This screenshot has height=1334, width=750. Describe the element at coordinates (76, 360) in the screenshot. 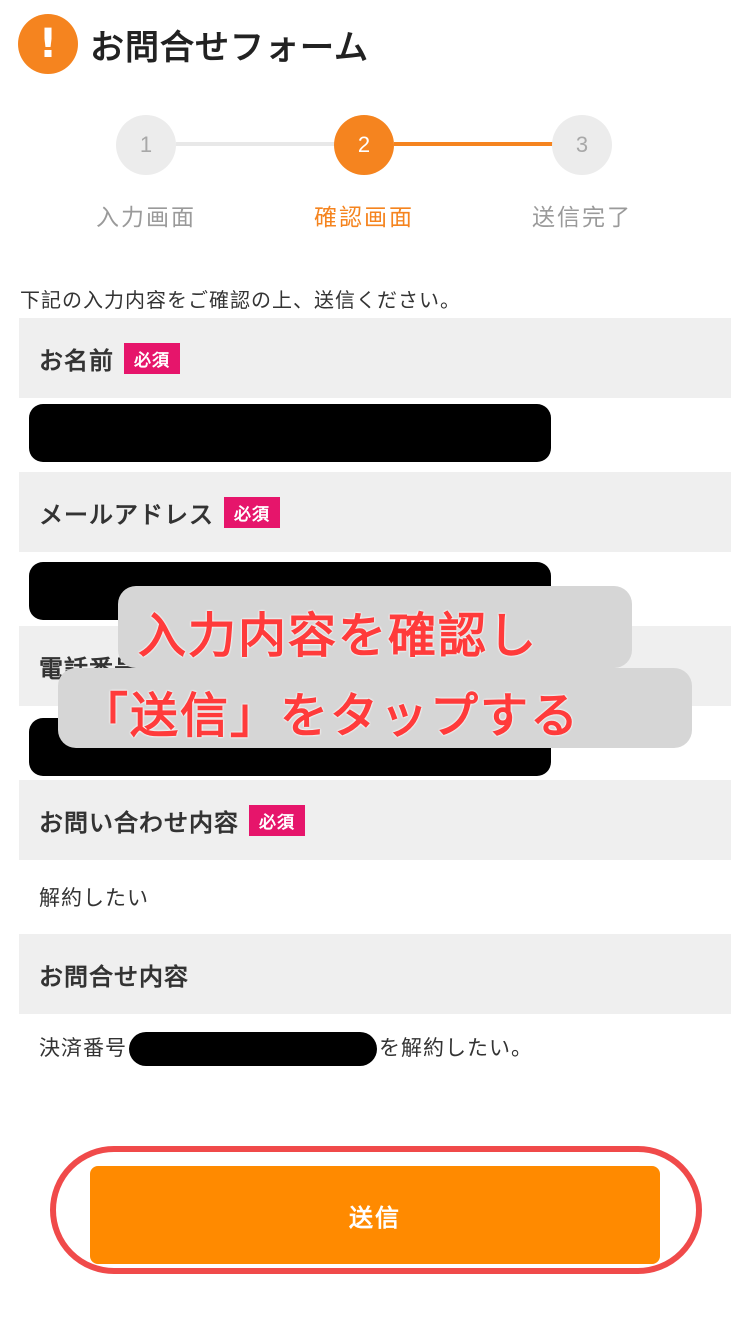

I see `name-field-label: お名前` at that location.